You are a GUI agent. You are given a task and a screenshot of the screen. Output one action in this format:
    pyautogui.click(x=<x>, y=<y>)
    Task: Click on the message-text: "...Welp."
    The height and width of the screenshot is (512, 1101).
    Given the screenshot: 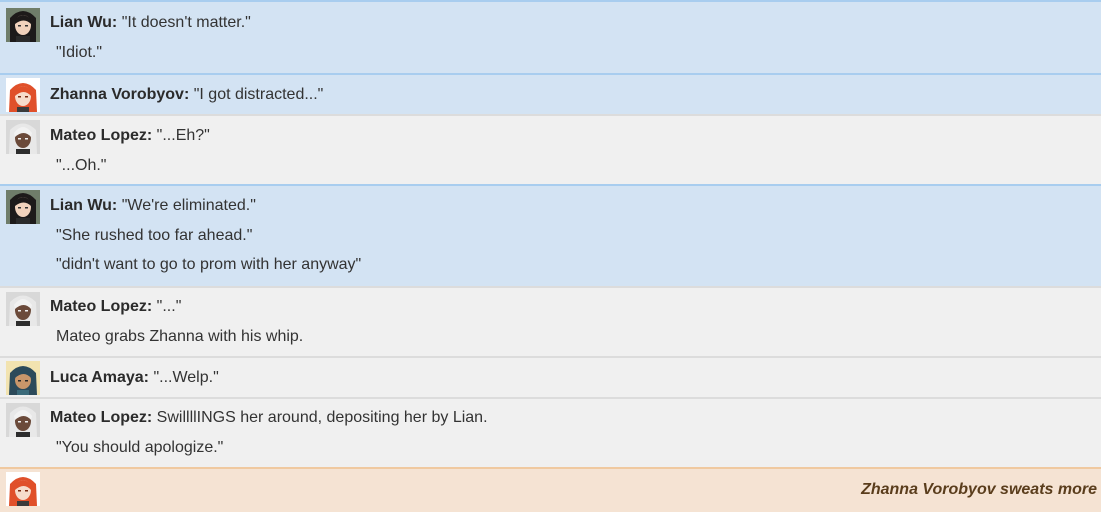 What is the action you would take?
    pyautogui.click(x=186, y=377)
    